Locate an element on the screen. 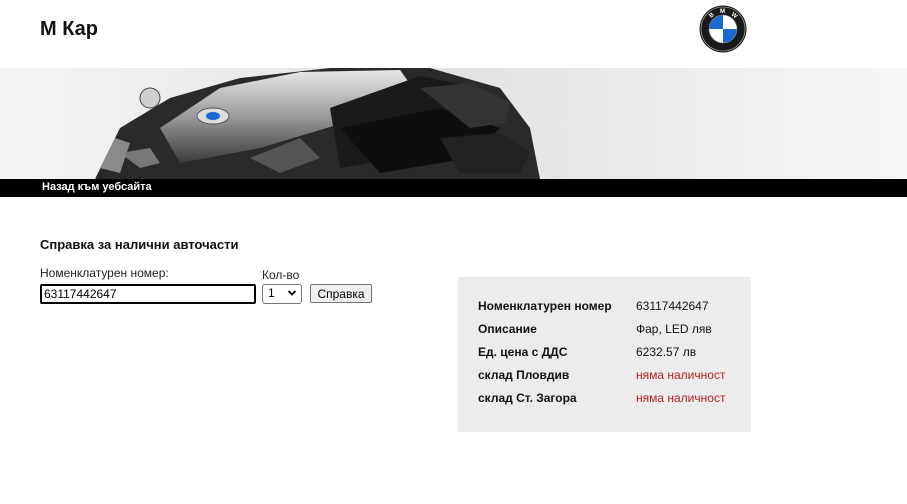 The height and width of the screenshot is (504, 907). page-header: M Кар B M W is located at coordinates (453, 34).